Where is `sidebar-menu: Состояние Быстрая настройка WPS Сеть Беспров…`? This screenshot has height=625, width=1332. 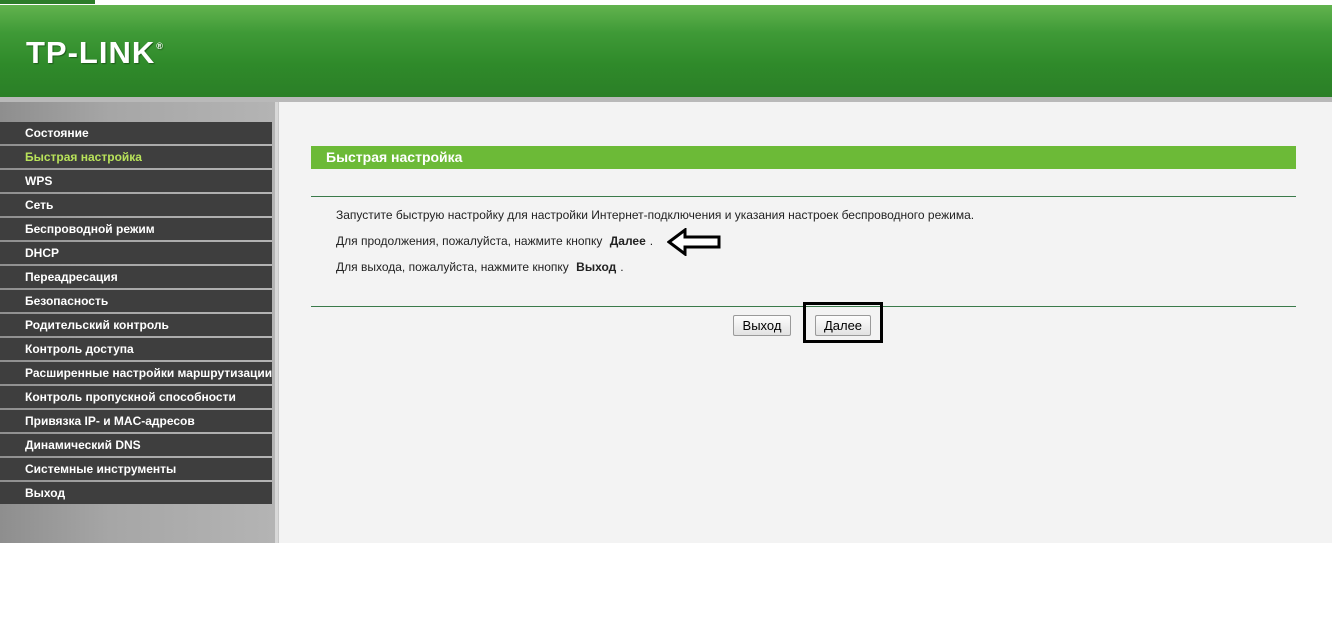
sidebar-menu: Состояние Быстрая настройка WPS Сеть Беспров… is located at coordinates (136, 314).